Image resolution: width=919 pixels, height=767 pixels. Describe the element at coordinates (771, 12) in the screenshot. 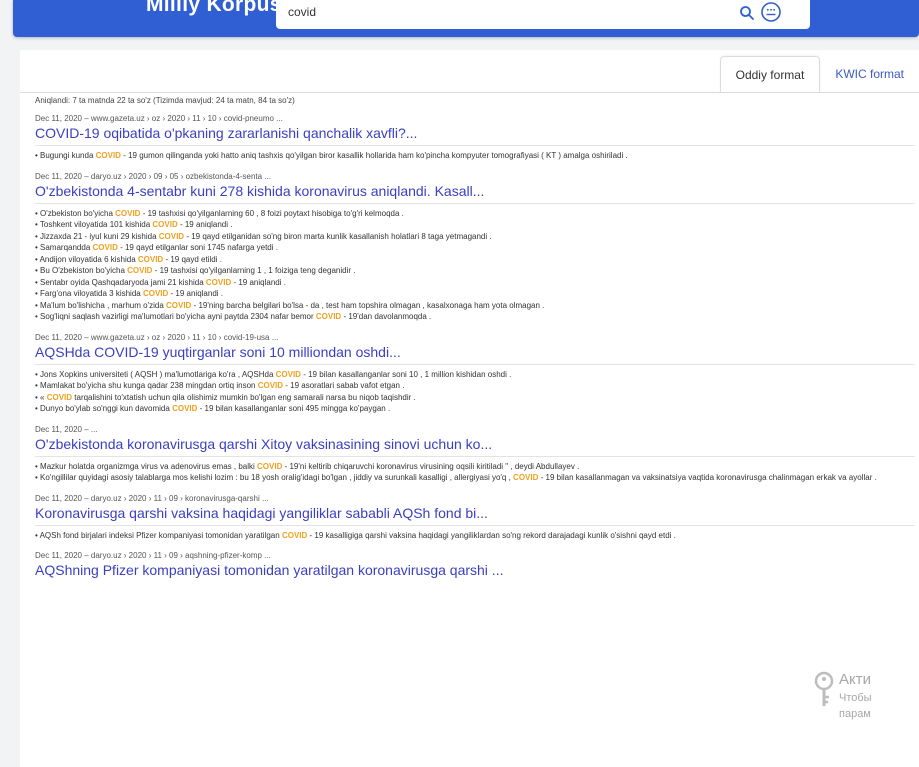

I see `virtual-keyboard-icon` at that location.